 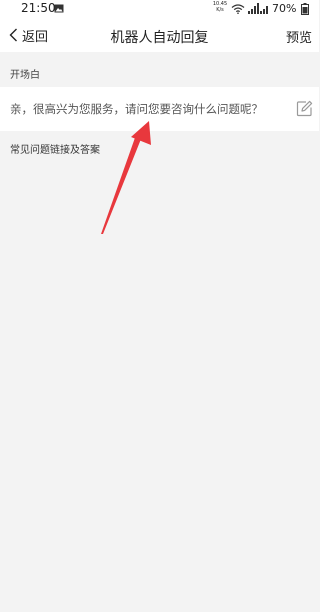 I want to click on wifi-icon, so click(x=238, y=9).